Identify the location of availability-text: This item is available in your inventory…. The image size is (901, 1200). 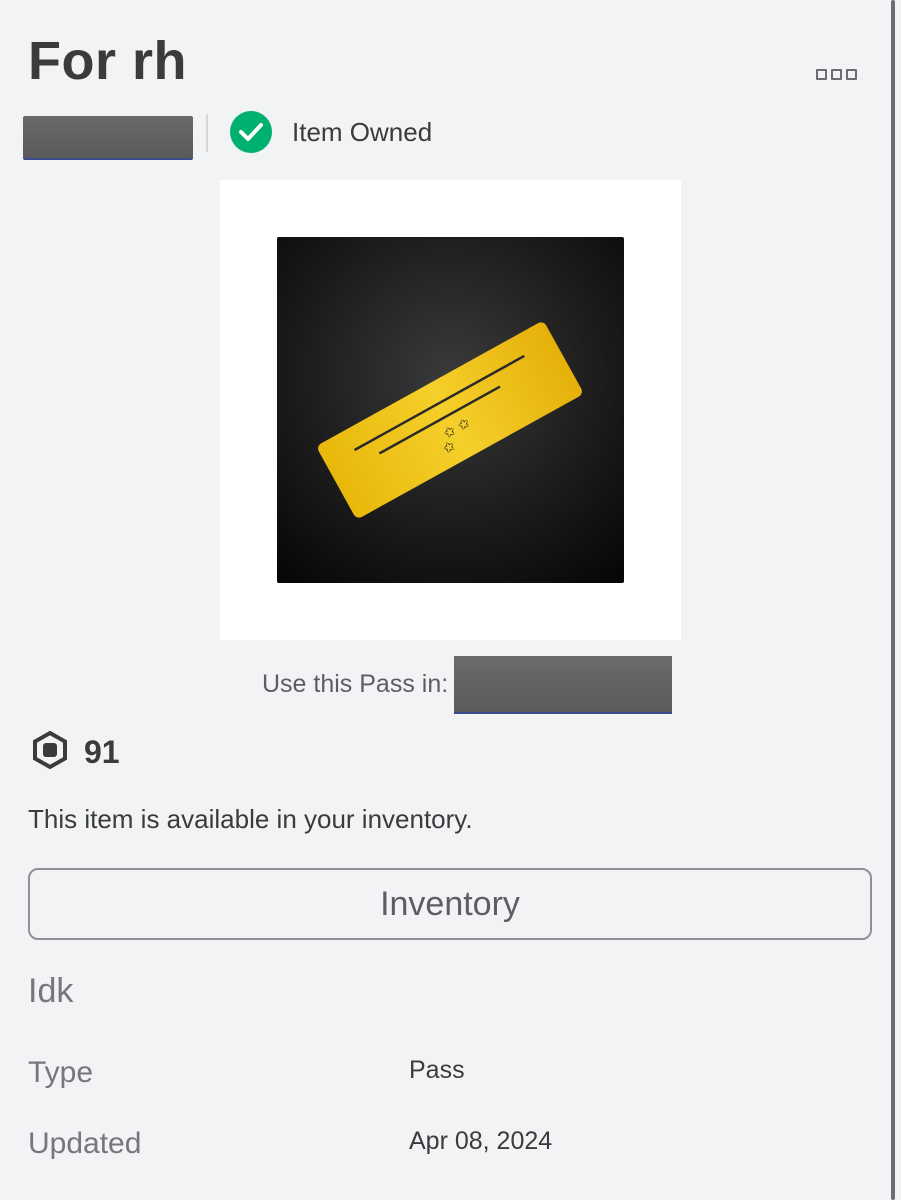
(250, 819).